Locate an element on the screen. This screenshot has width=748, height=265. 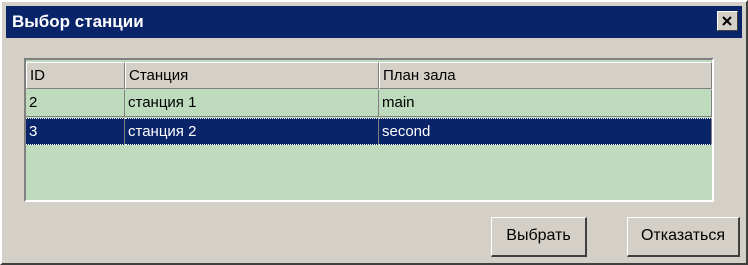
cell-id: 3 is located at coordinates (75, 131).